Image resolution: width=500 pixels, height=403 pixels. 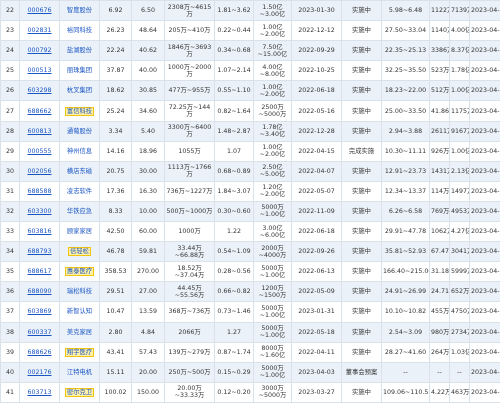 I want to click on stock-code-link: 603869, so click(x=40, y=312).